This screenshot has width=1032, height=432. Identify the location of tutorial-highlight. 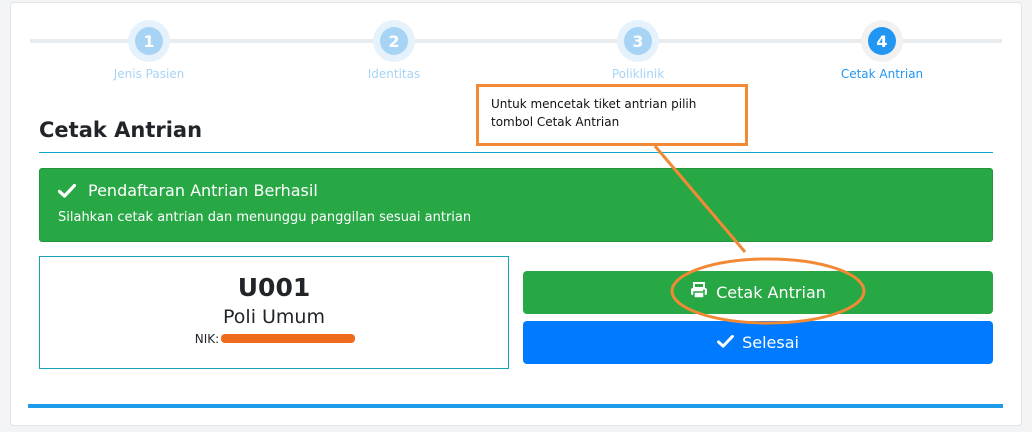
(759, 235).